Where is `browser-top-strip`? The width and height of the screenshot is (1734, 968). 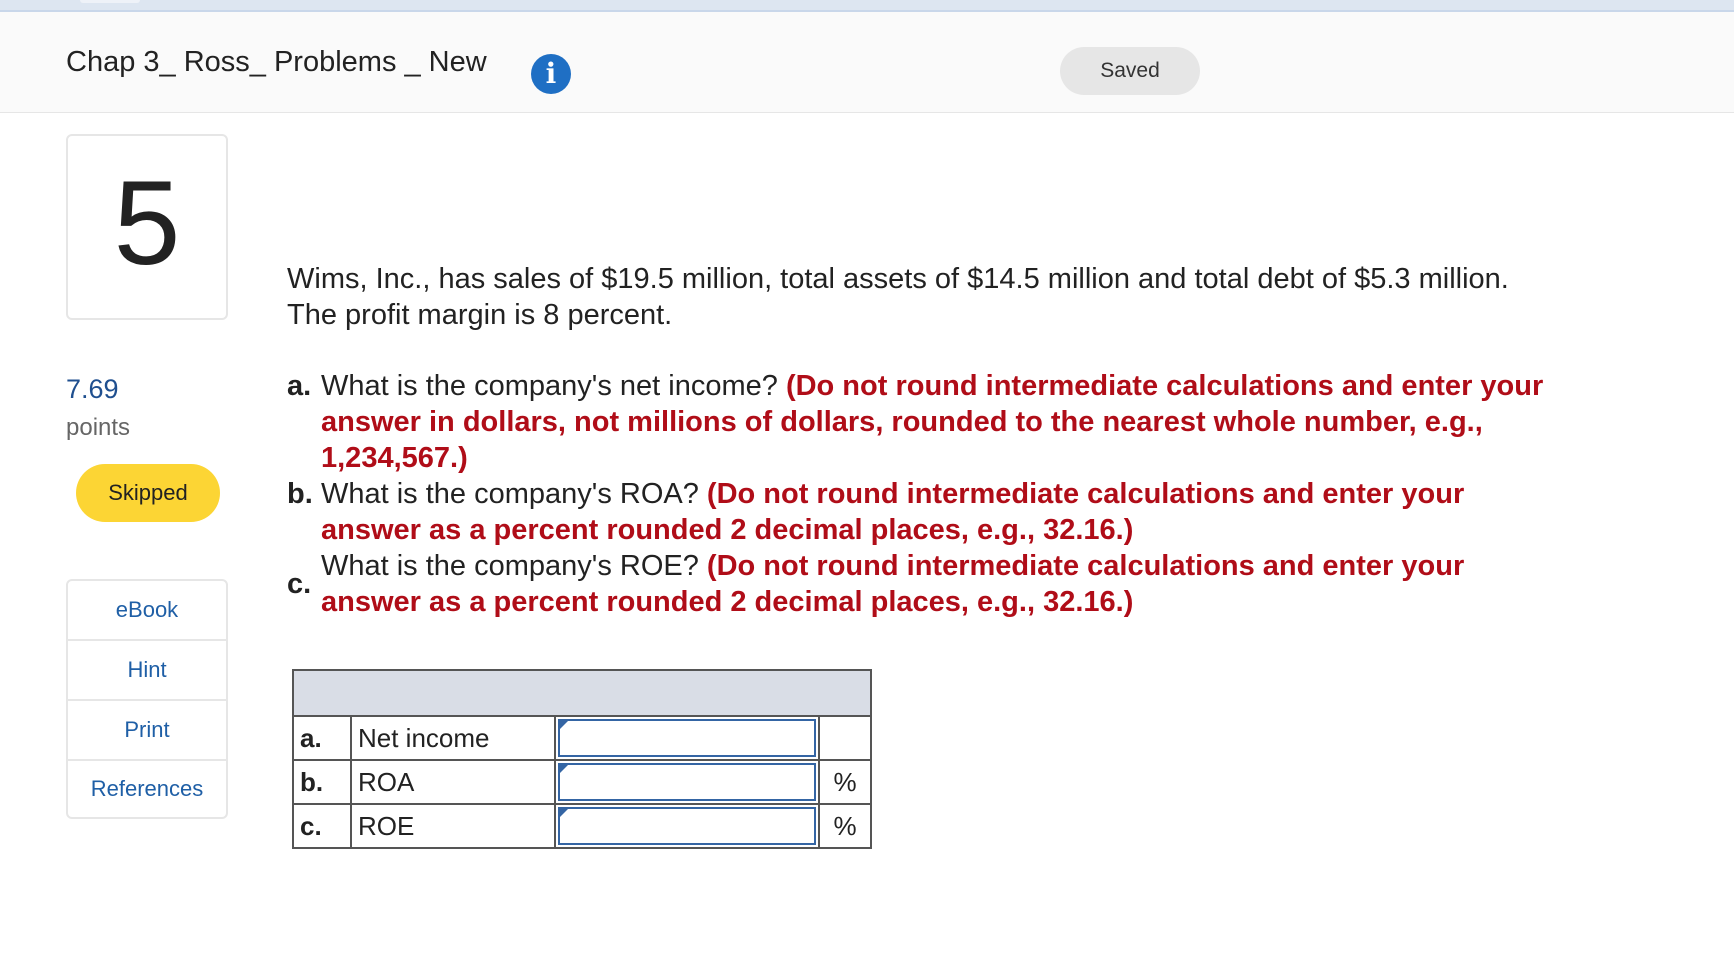 browser-top-strip is located at coordinates (867, 6).